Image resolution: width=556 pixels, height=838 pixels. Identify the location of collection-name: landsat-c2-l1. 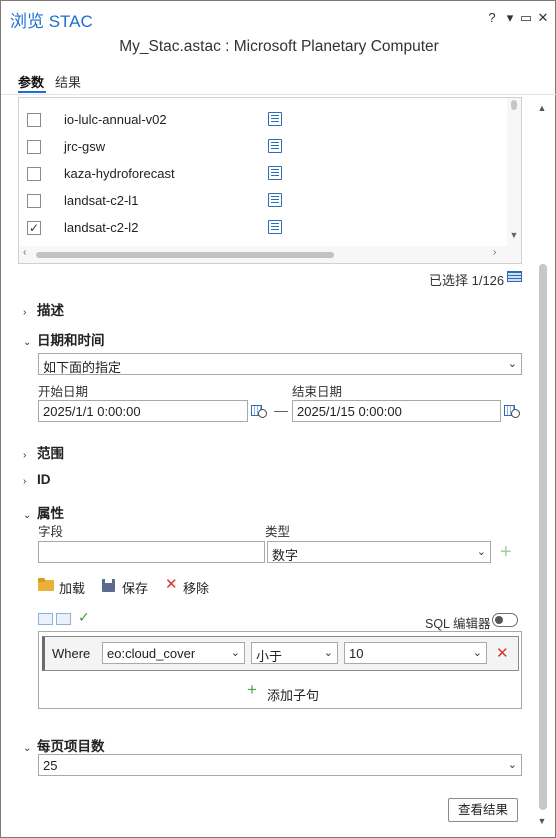
(101, 200).